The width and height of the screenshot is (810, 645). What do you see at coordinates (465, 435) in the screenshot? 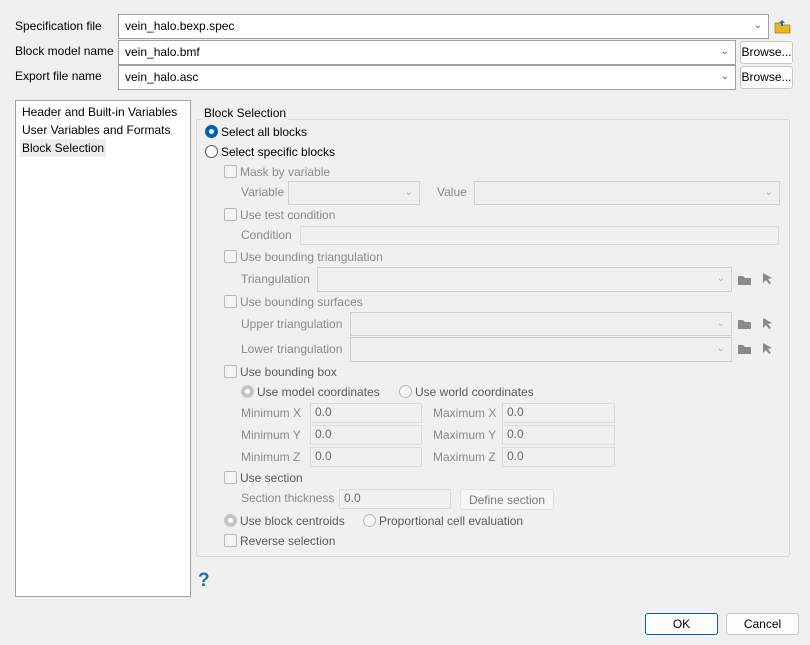
I see `max-y-label: Maximum Y` at bounding box center [465, 435].